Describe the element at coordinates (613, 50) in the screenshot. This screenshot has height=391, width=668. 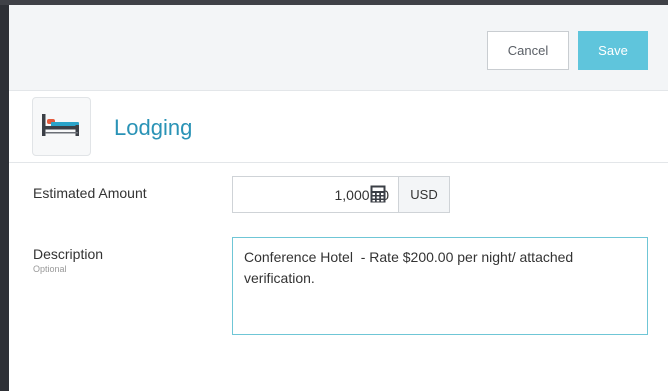
I see `save-button: Save` at that location.